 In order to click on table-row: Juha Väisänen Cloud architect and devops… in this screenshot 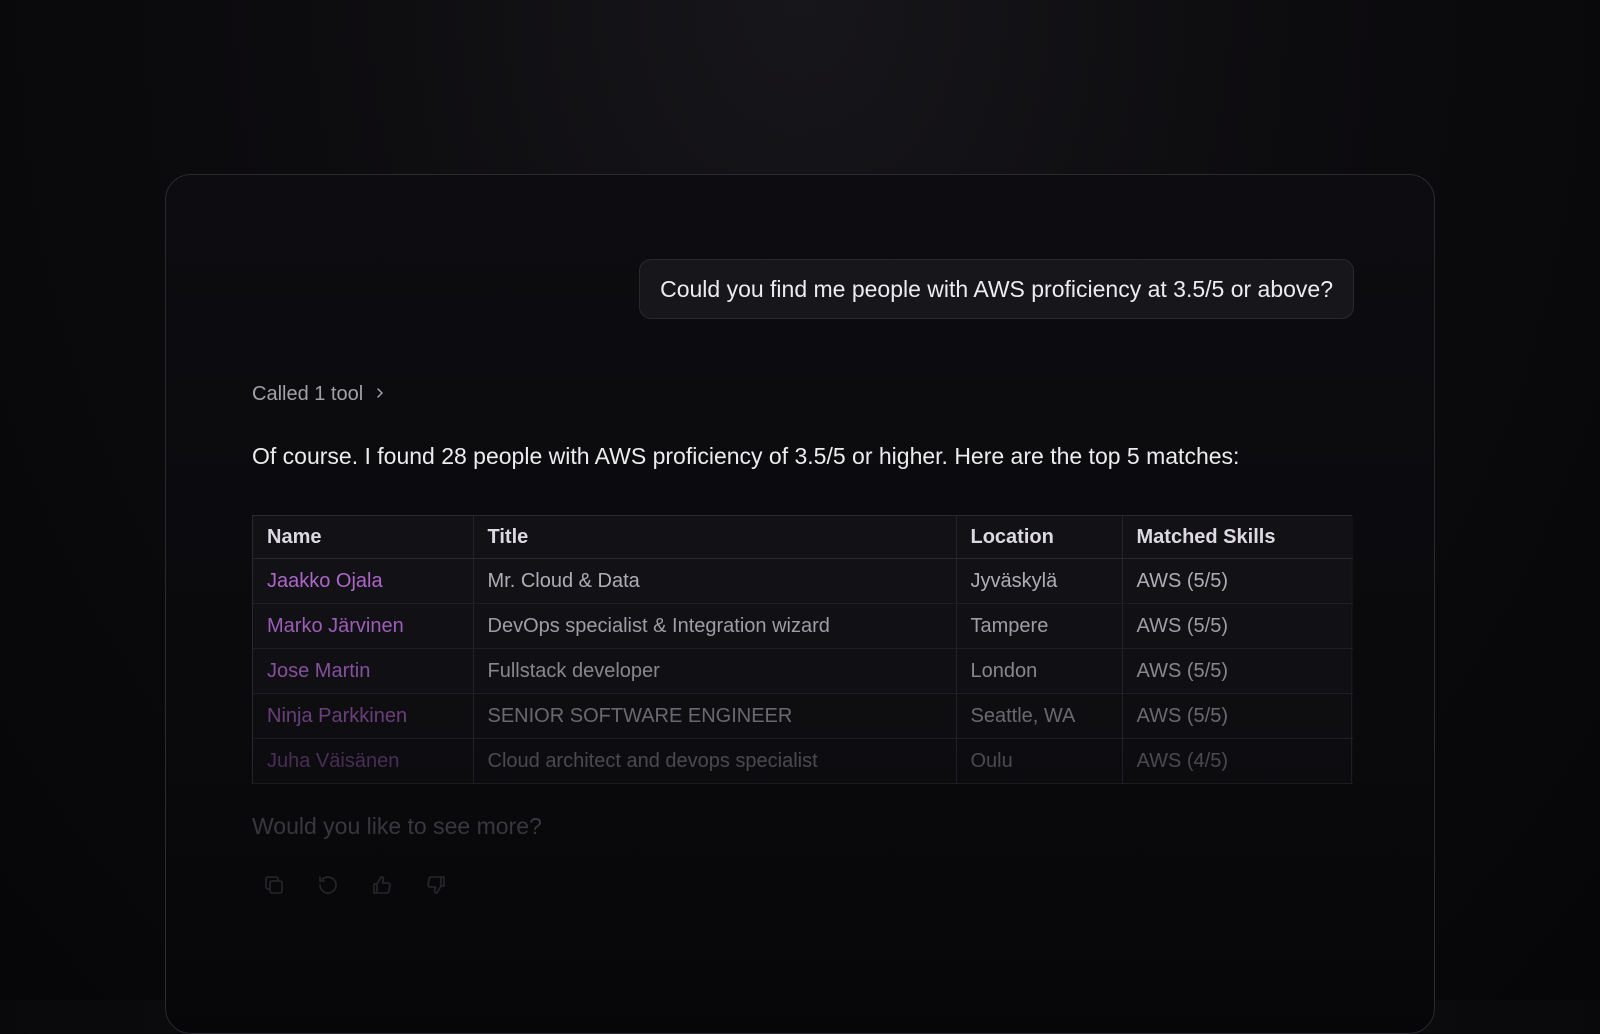, I will do `click(803, 761)`.